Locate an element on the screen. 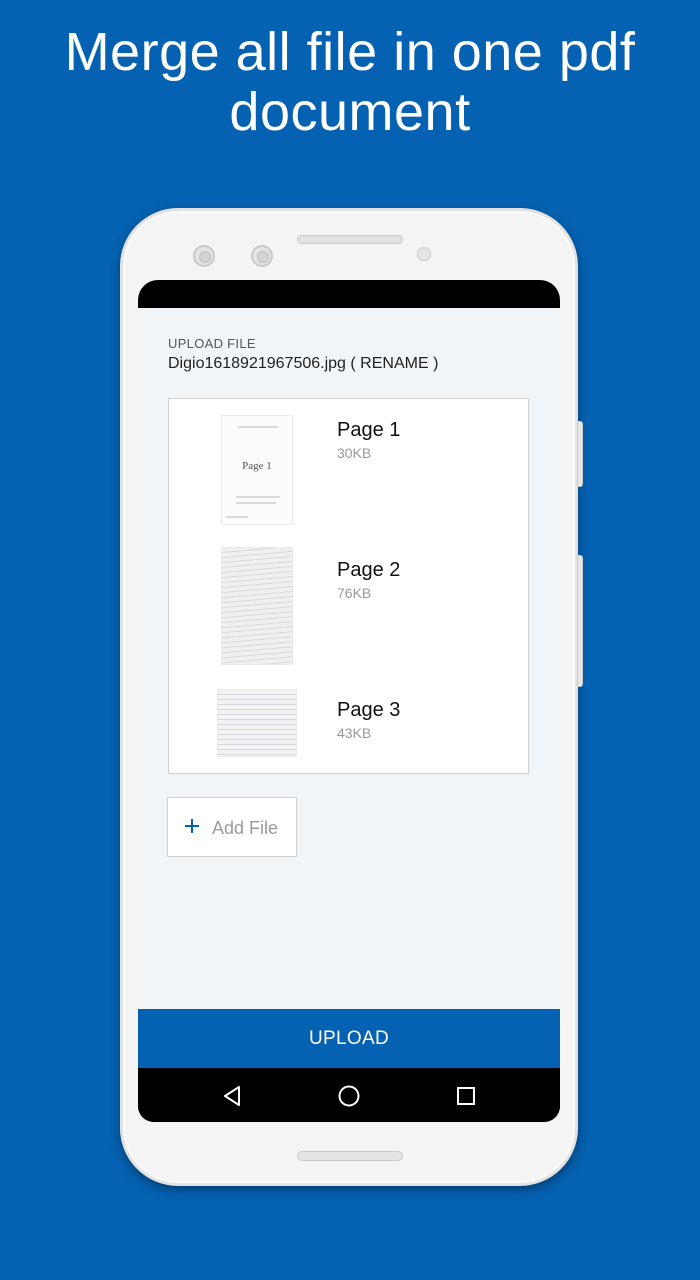 This screenshot has height=1280, width=700. android-nav-bar is located at coordinates (349, 1095).